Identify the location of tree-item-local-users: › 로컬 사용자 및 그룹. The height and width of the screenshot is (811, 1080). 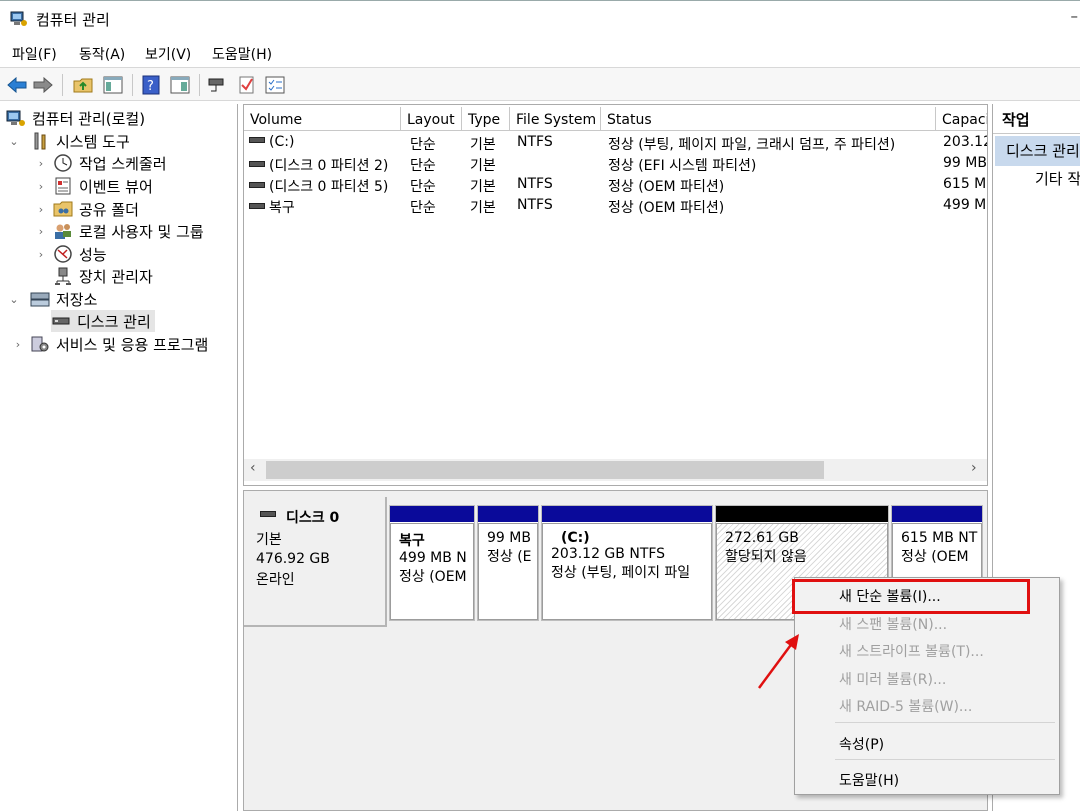
(121, 231).